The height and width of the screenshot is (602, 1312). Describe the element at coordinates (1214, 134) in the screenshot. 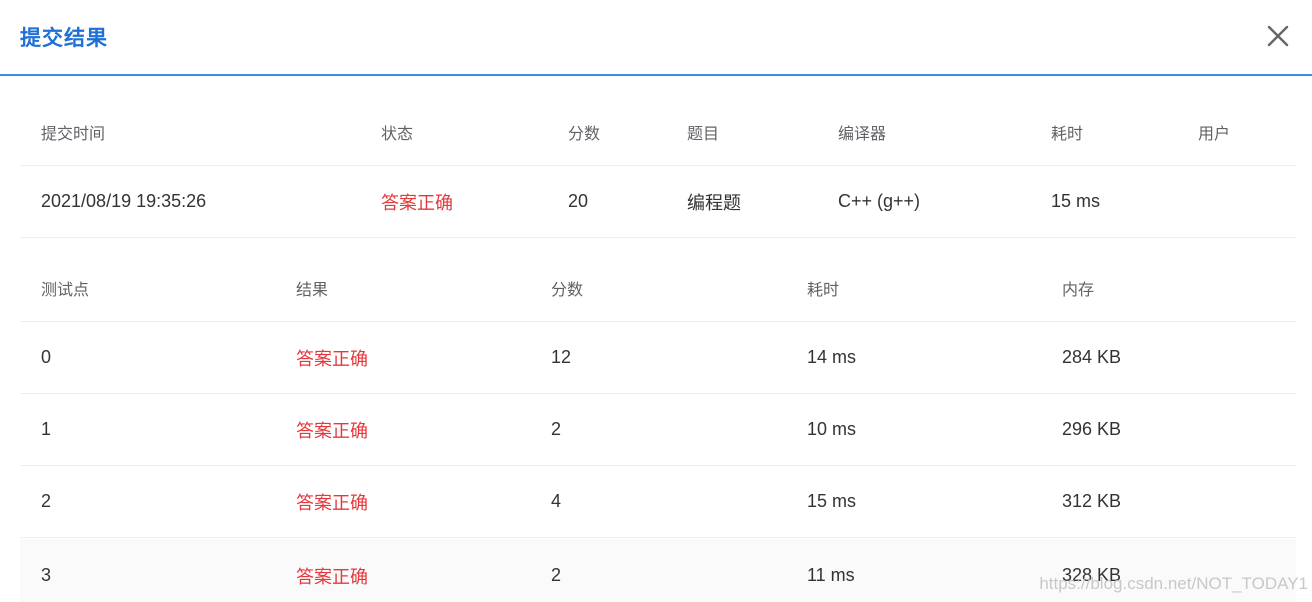

I see `summary-header-user: 用户` at that location.